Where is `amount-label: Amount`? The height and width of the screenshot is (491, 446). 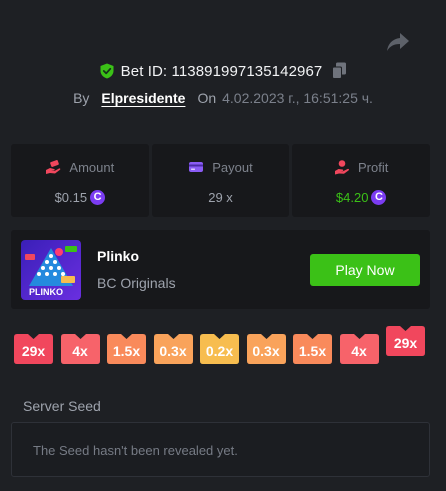
amount-label: Amount is located at coordinates (92, 167).